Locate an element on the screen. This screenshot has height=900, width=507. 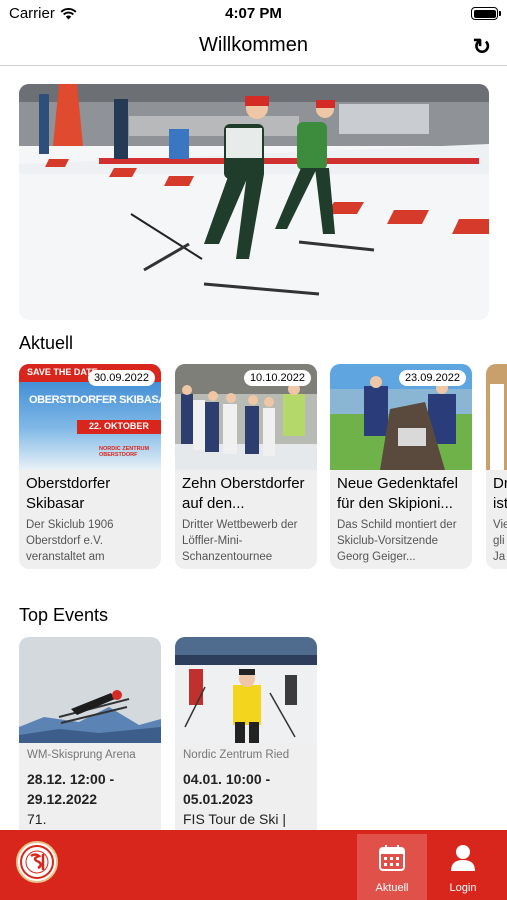
navigation-bar: Willkommen ↻ is located at coordinates (253, 47).